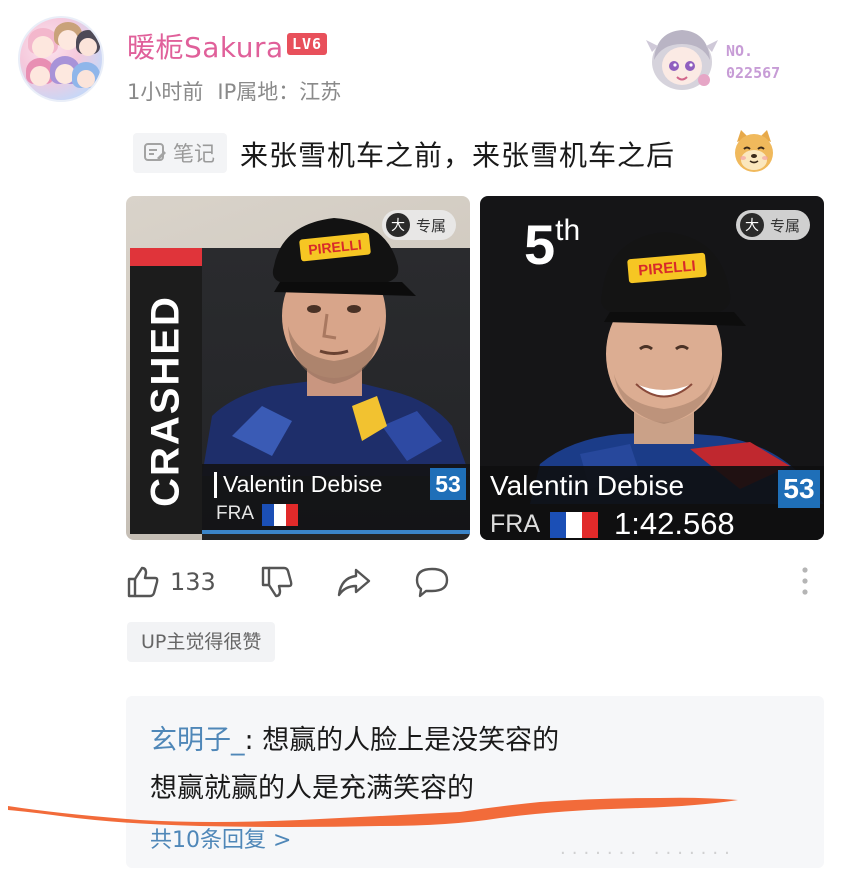 This screenshot has width=850, height=880. Describe the element at coordinates (458, 155) in the screenshot. I see `post-text: 来张雪机车之前，来张雪机车之后` at that location.